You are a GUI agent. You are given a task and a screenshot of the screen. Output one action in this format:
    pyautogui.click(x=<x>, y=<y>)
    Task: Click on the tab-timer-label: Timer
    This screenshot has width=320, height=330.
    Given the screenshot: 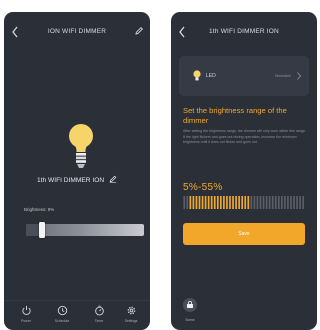 What is the action you would take?
    pyautogui.click(x=99, y=321)
    